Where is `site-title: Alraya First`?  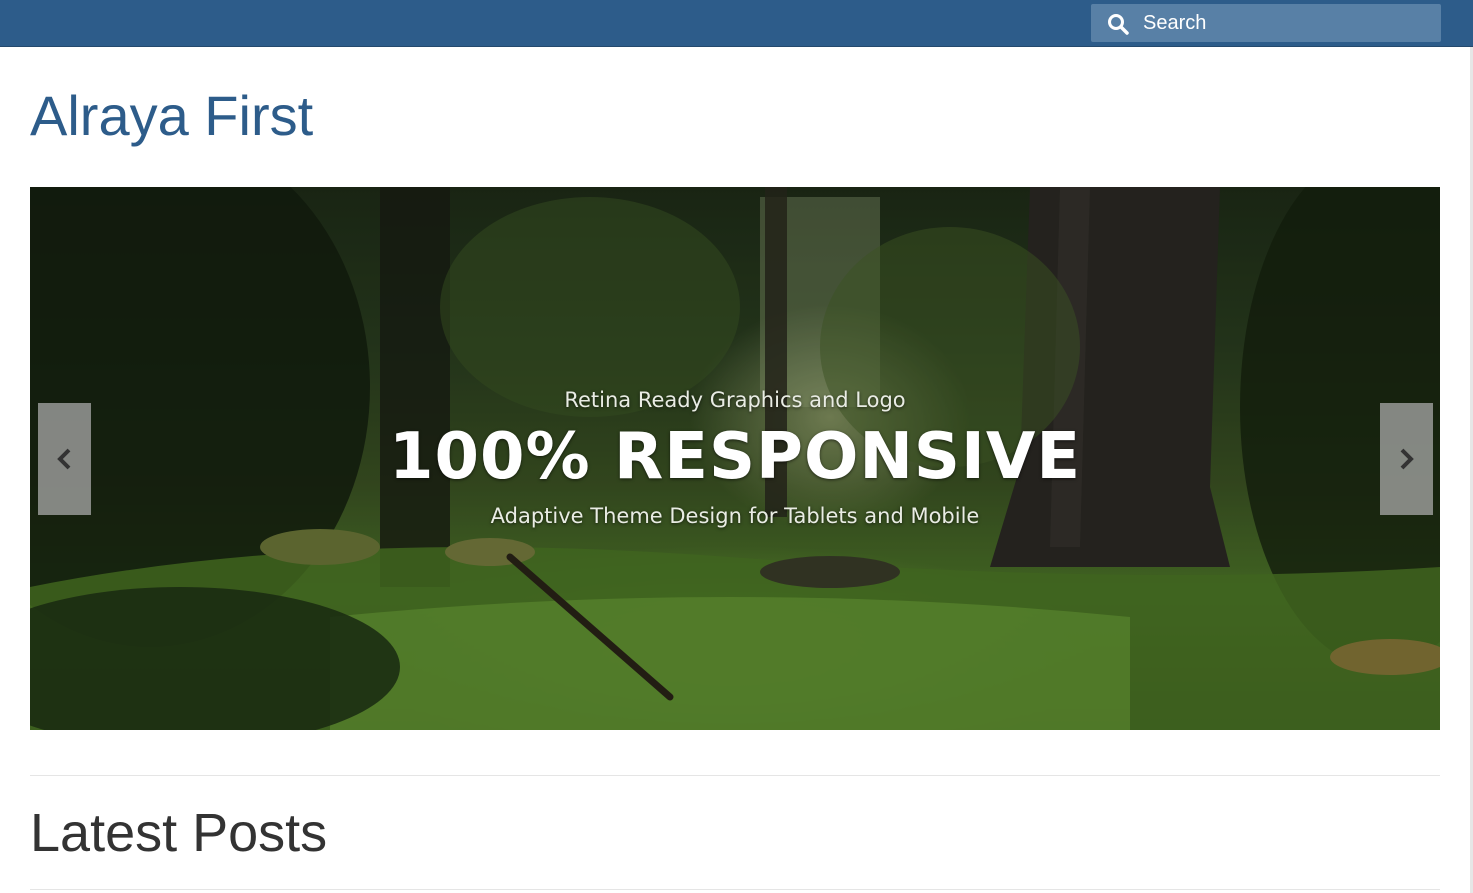
site-title: Alraya First is located at coordinates (171, 116).